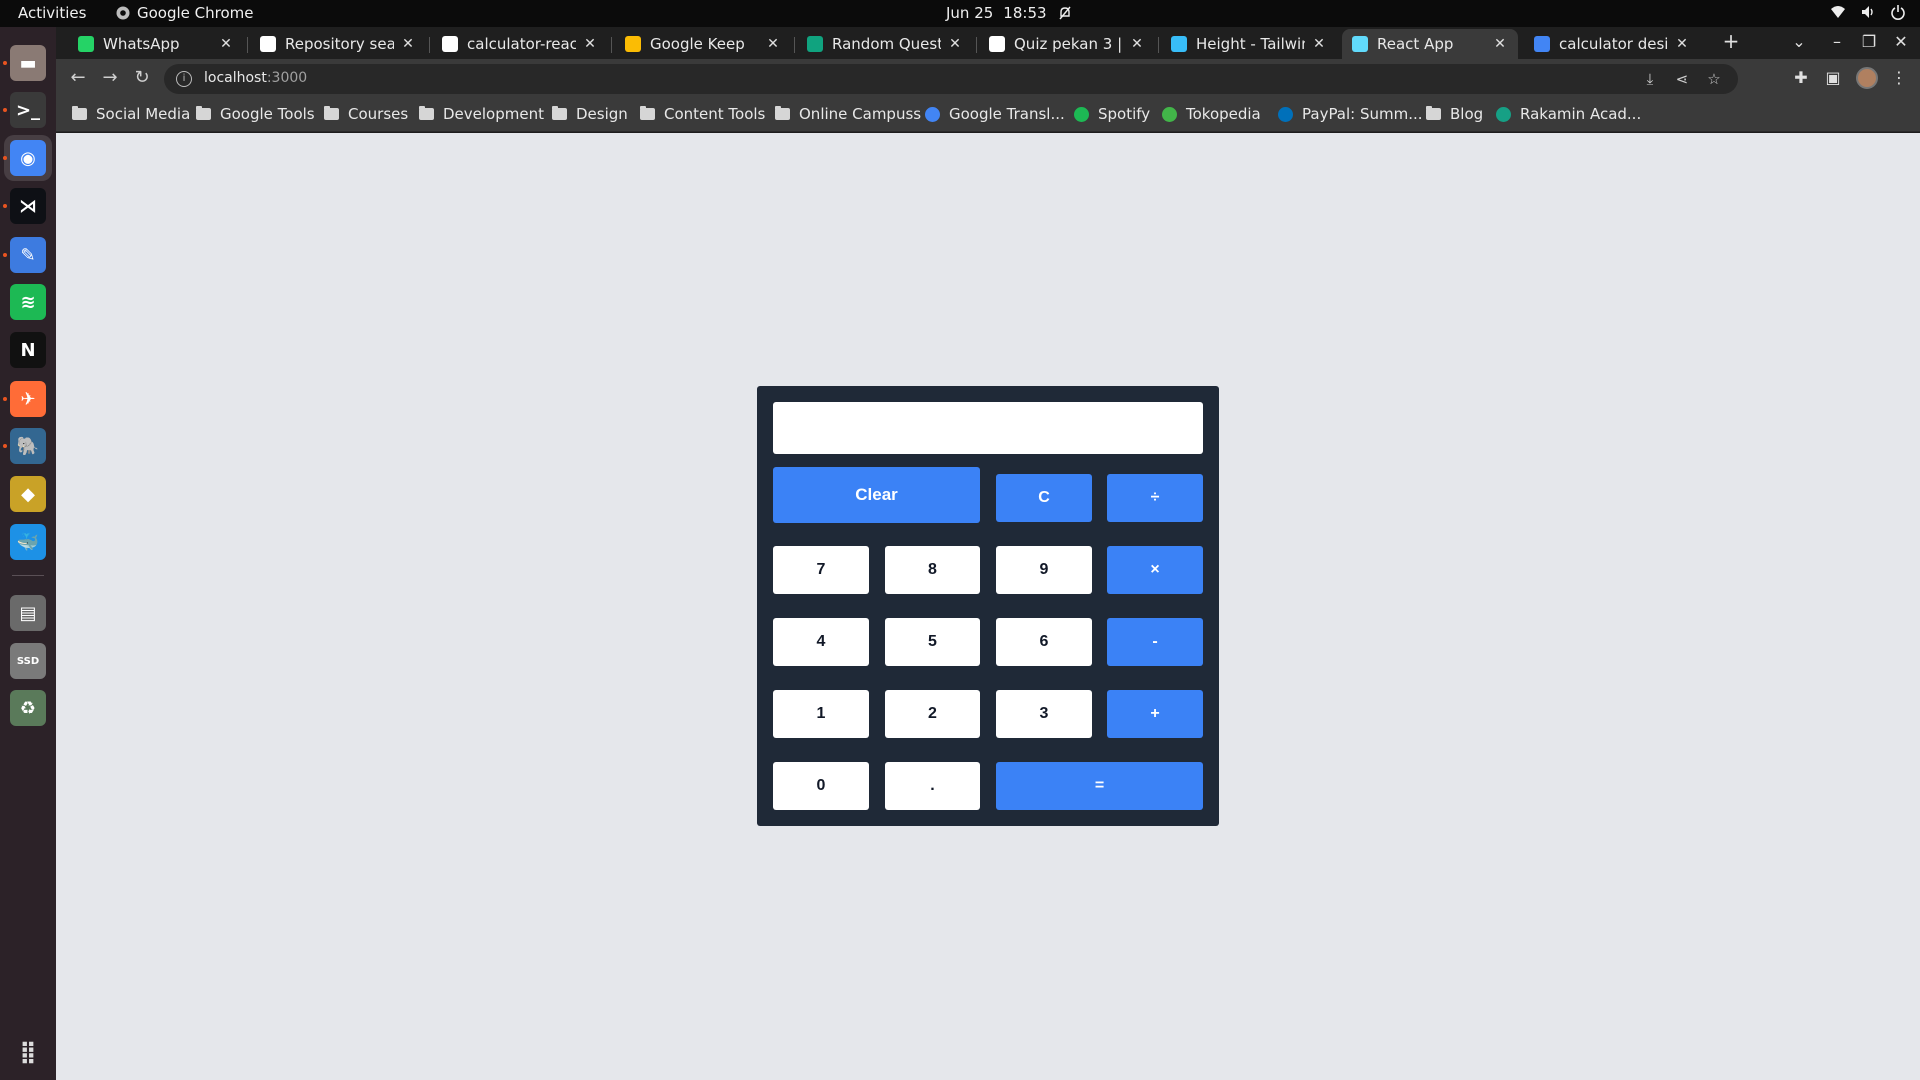 The image size is (1920, 1080). Describe the element at coordinates (1044, 642) in the screenshot. I see `digit-6-button: 6` at that location.